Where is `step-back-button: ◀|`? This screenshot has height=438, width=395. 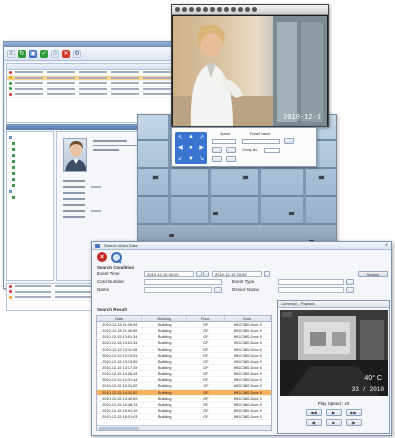
step-back-button: ◀| is located at coordinates (313, 422).